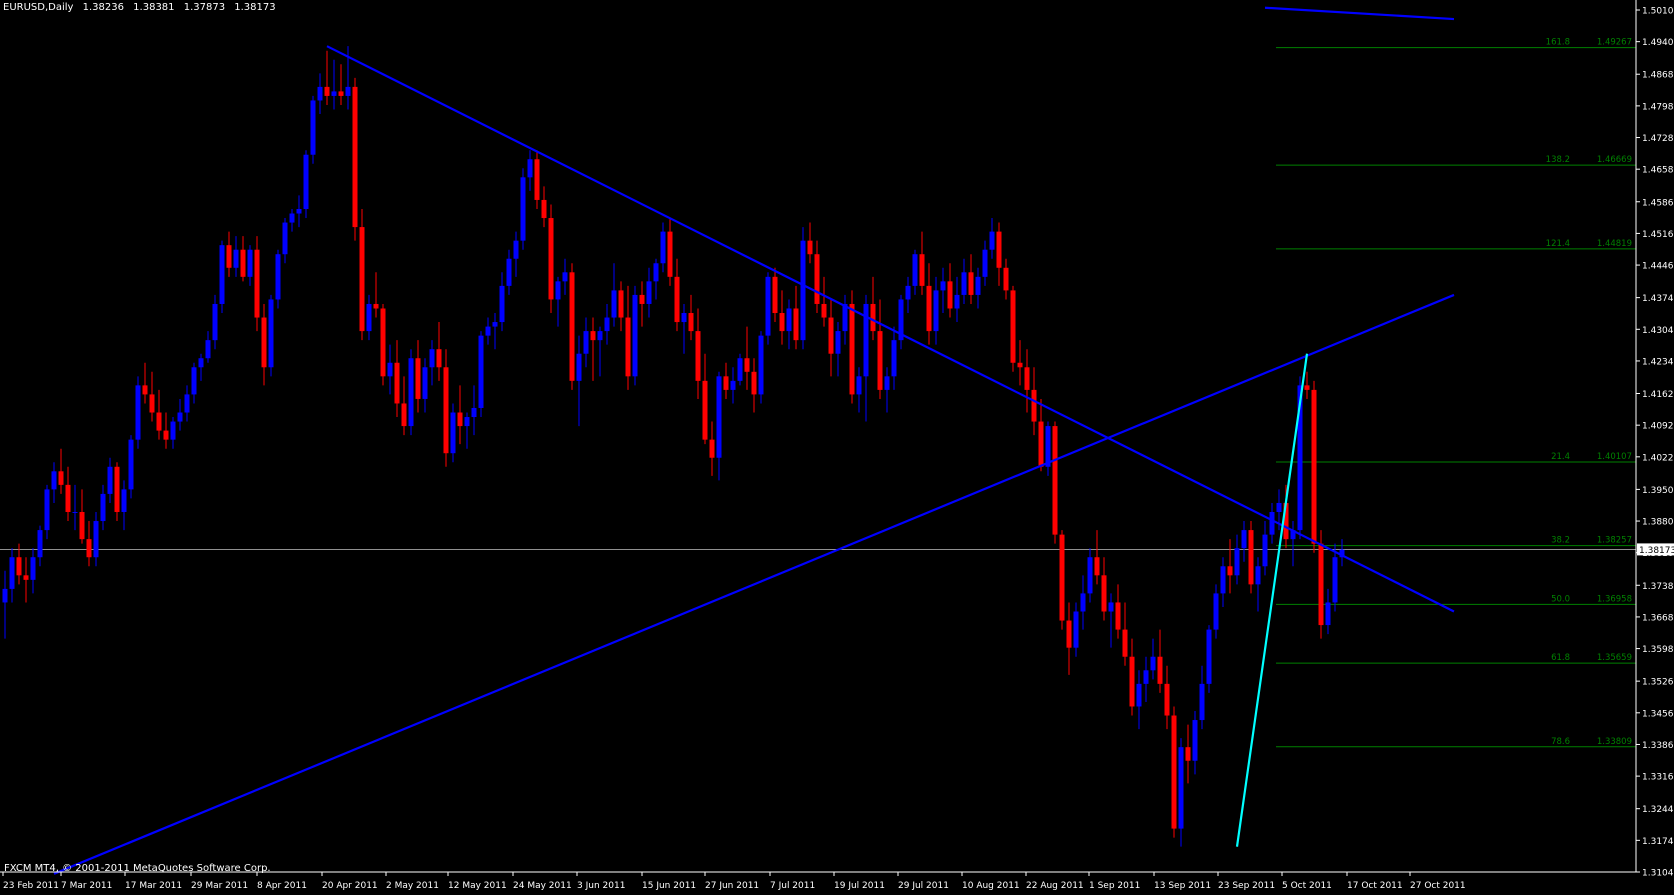  Describe the element at coordinates (991, 886) in the screenshot. I see `x-tick-label: 10 Aug 2011` at that location.